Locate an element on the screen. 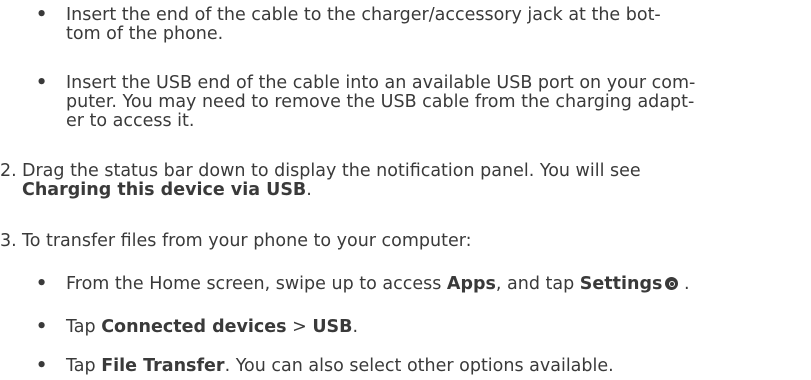 Image resolution: width=811 pixels, height=380 pixels. bold-text-charging: Charging this device via USB is located at coordinates (164, 190).